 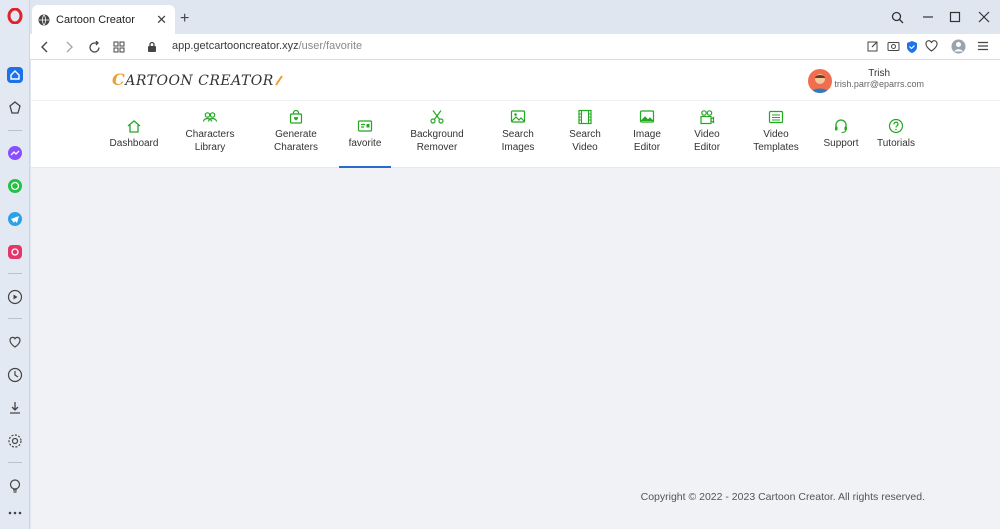 I want to click on nav-label: favorite, so click(x=365, y=143).